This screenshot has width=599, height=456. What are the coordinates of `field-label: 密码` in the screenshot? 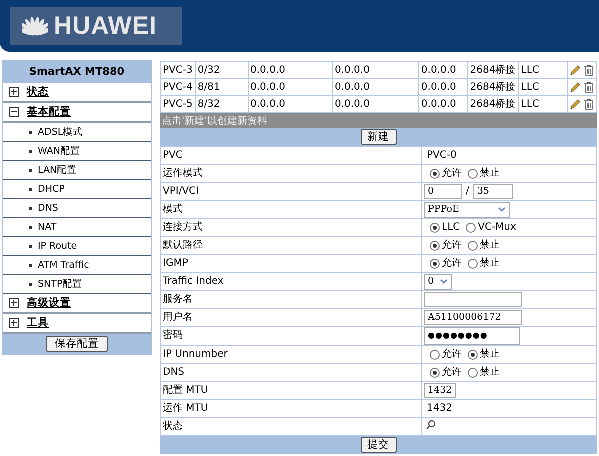 It's located at (173, 335).